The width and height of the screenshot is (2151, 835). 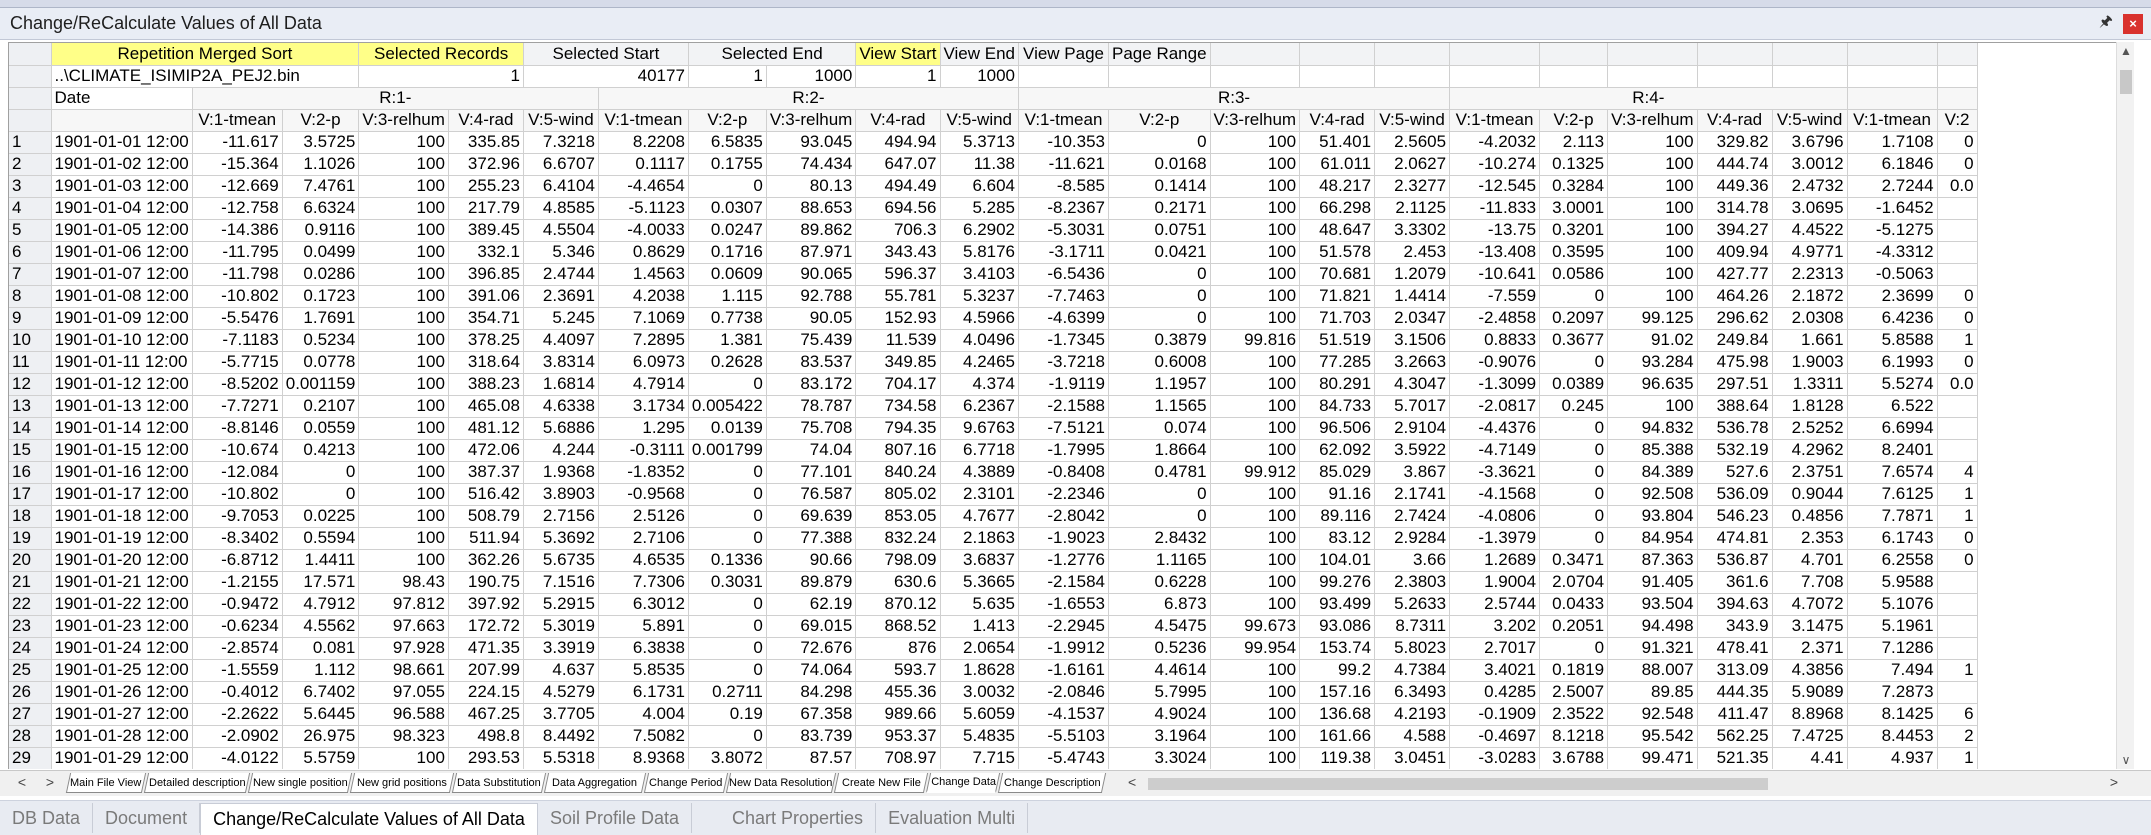 I want to click on data-cell: 4.004, so click(x=643, y=714).